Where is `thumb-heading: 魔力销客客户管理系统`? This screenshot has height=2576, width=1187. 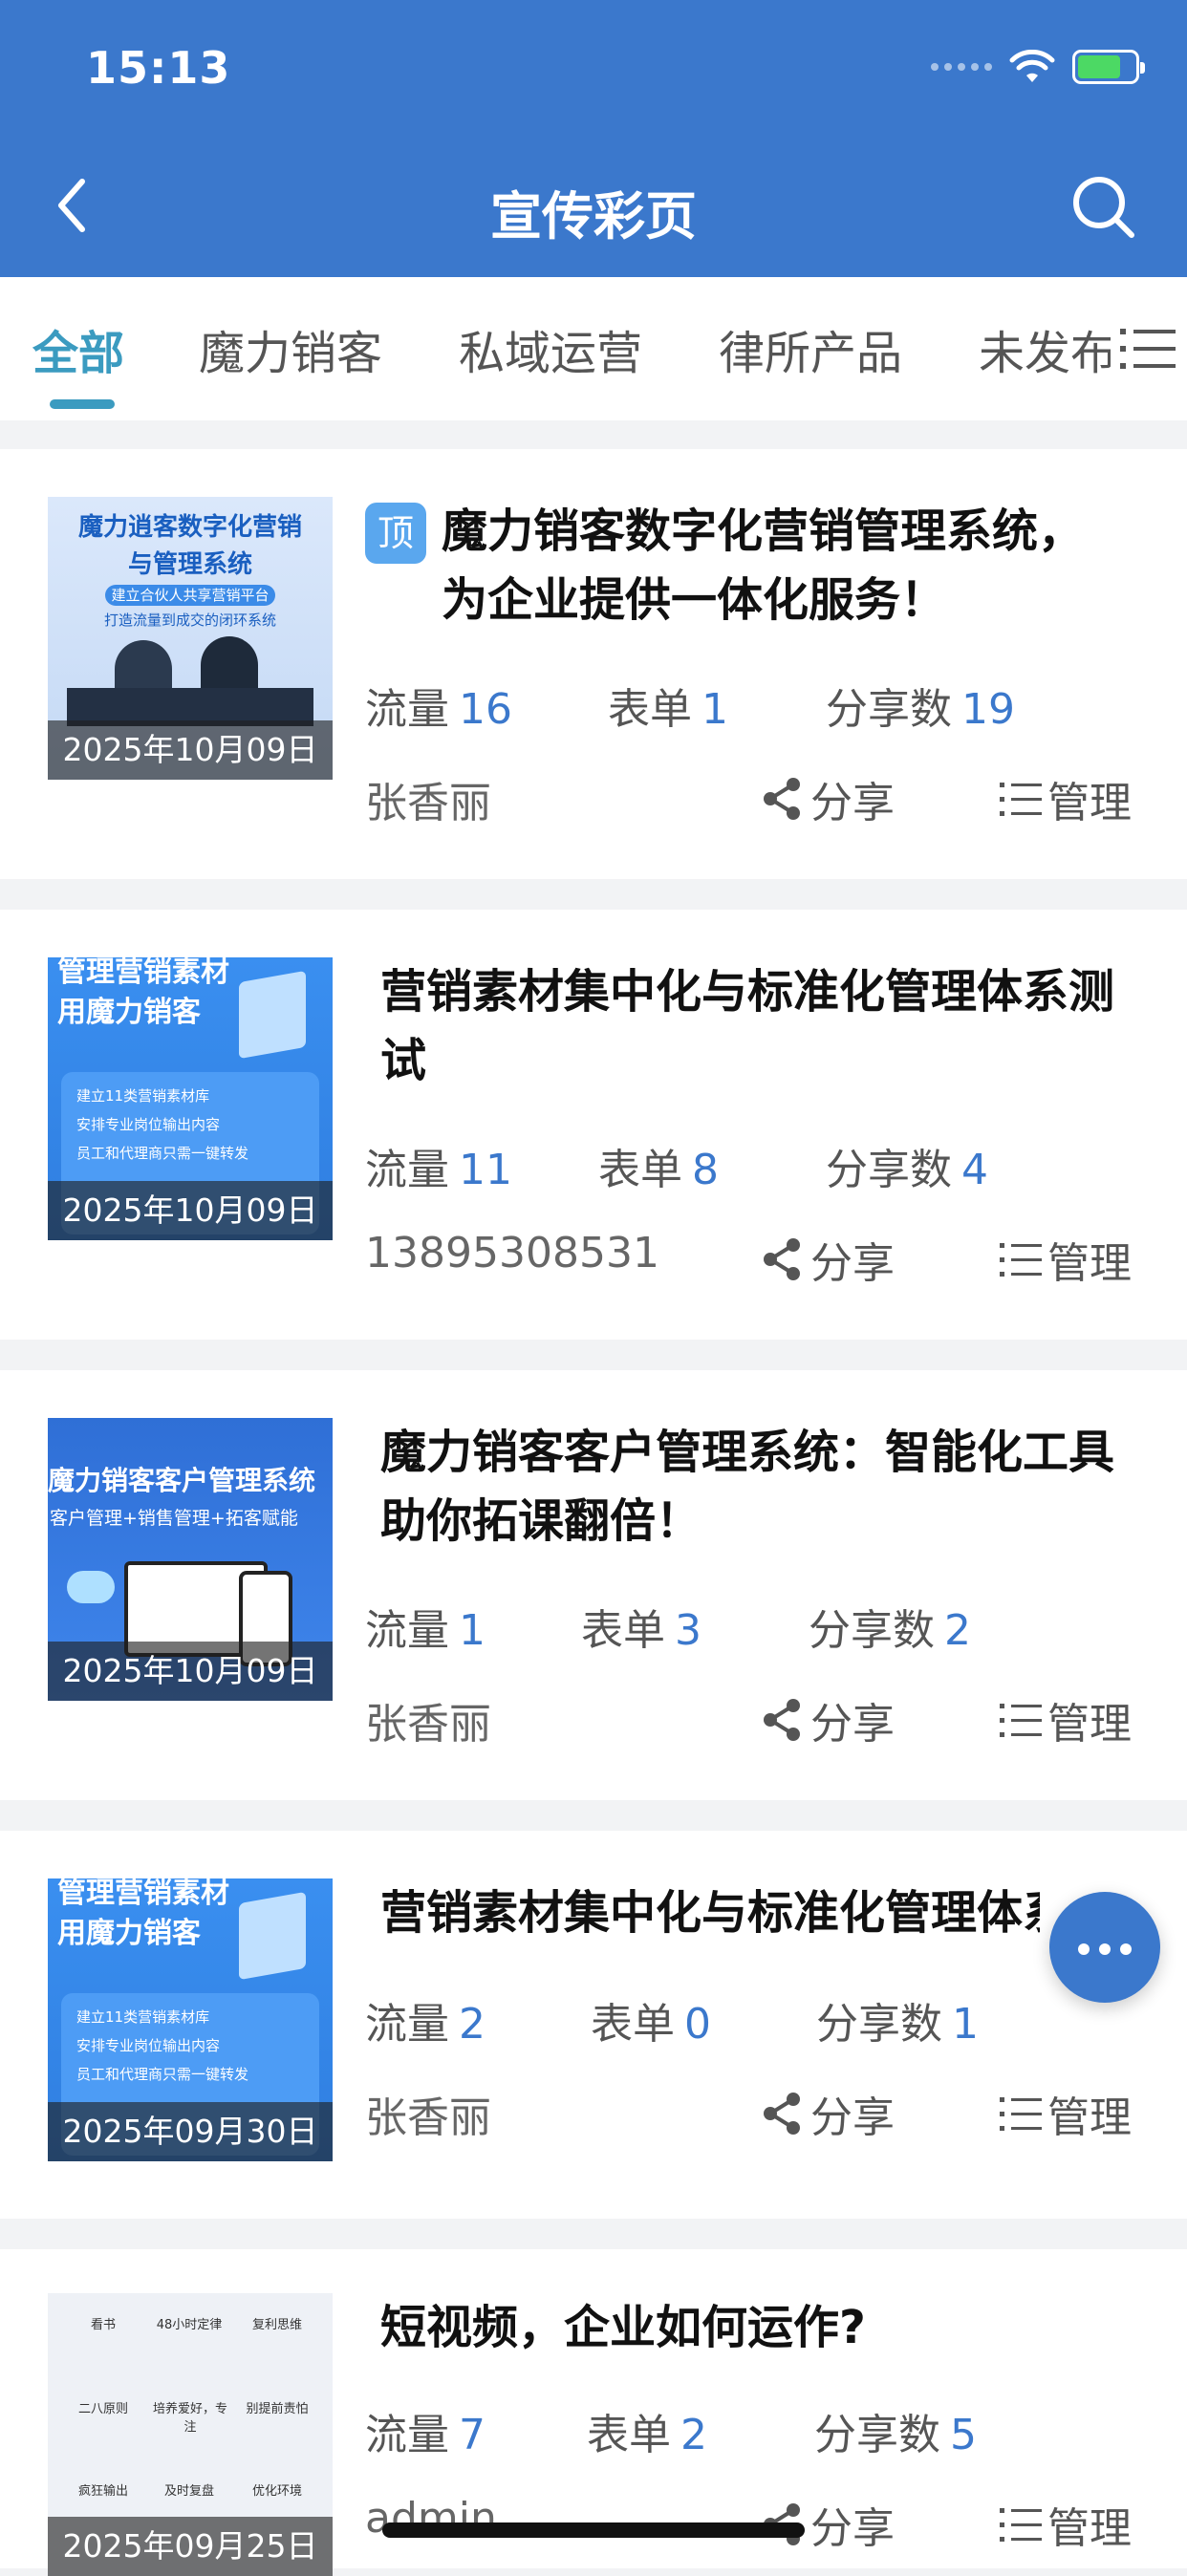
thumb-heading: 魔力销客客户管理系统 is located at coordinates (182, 1480).